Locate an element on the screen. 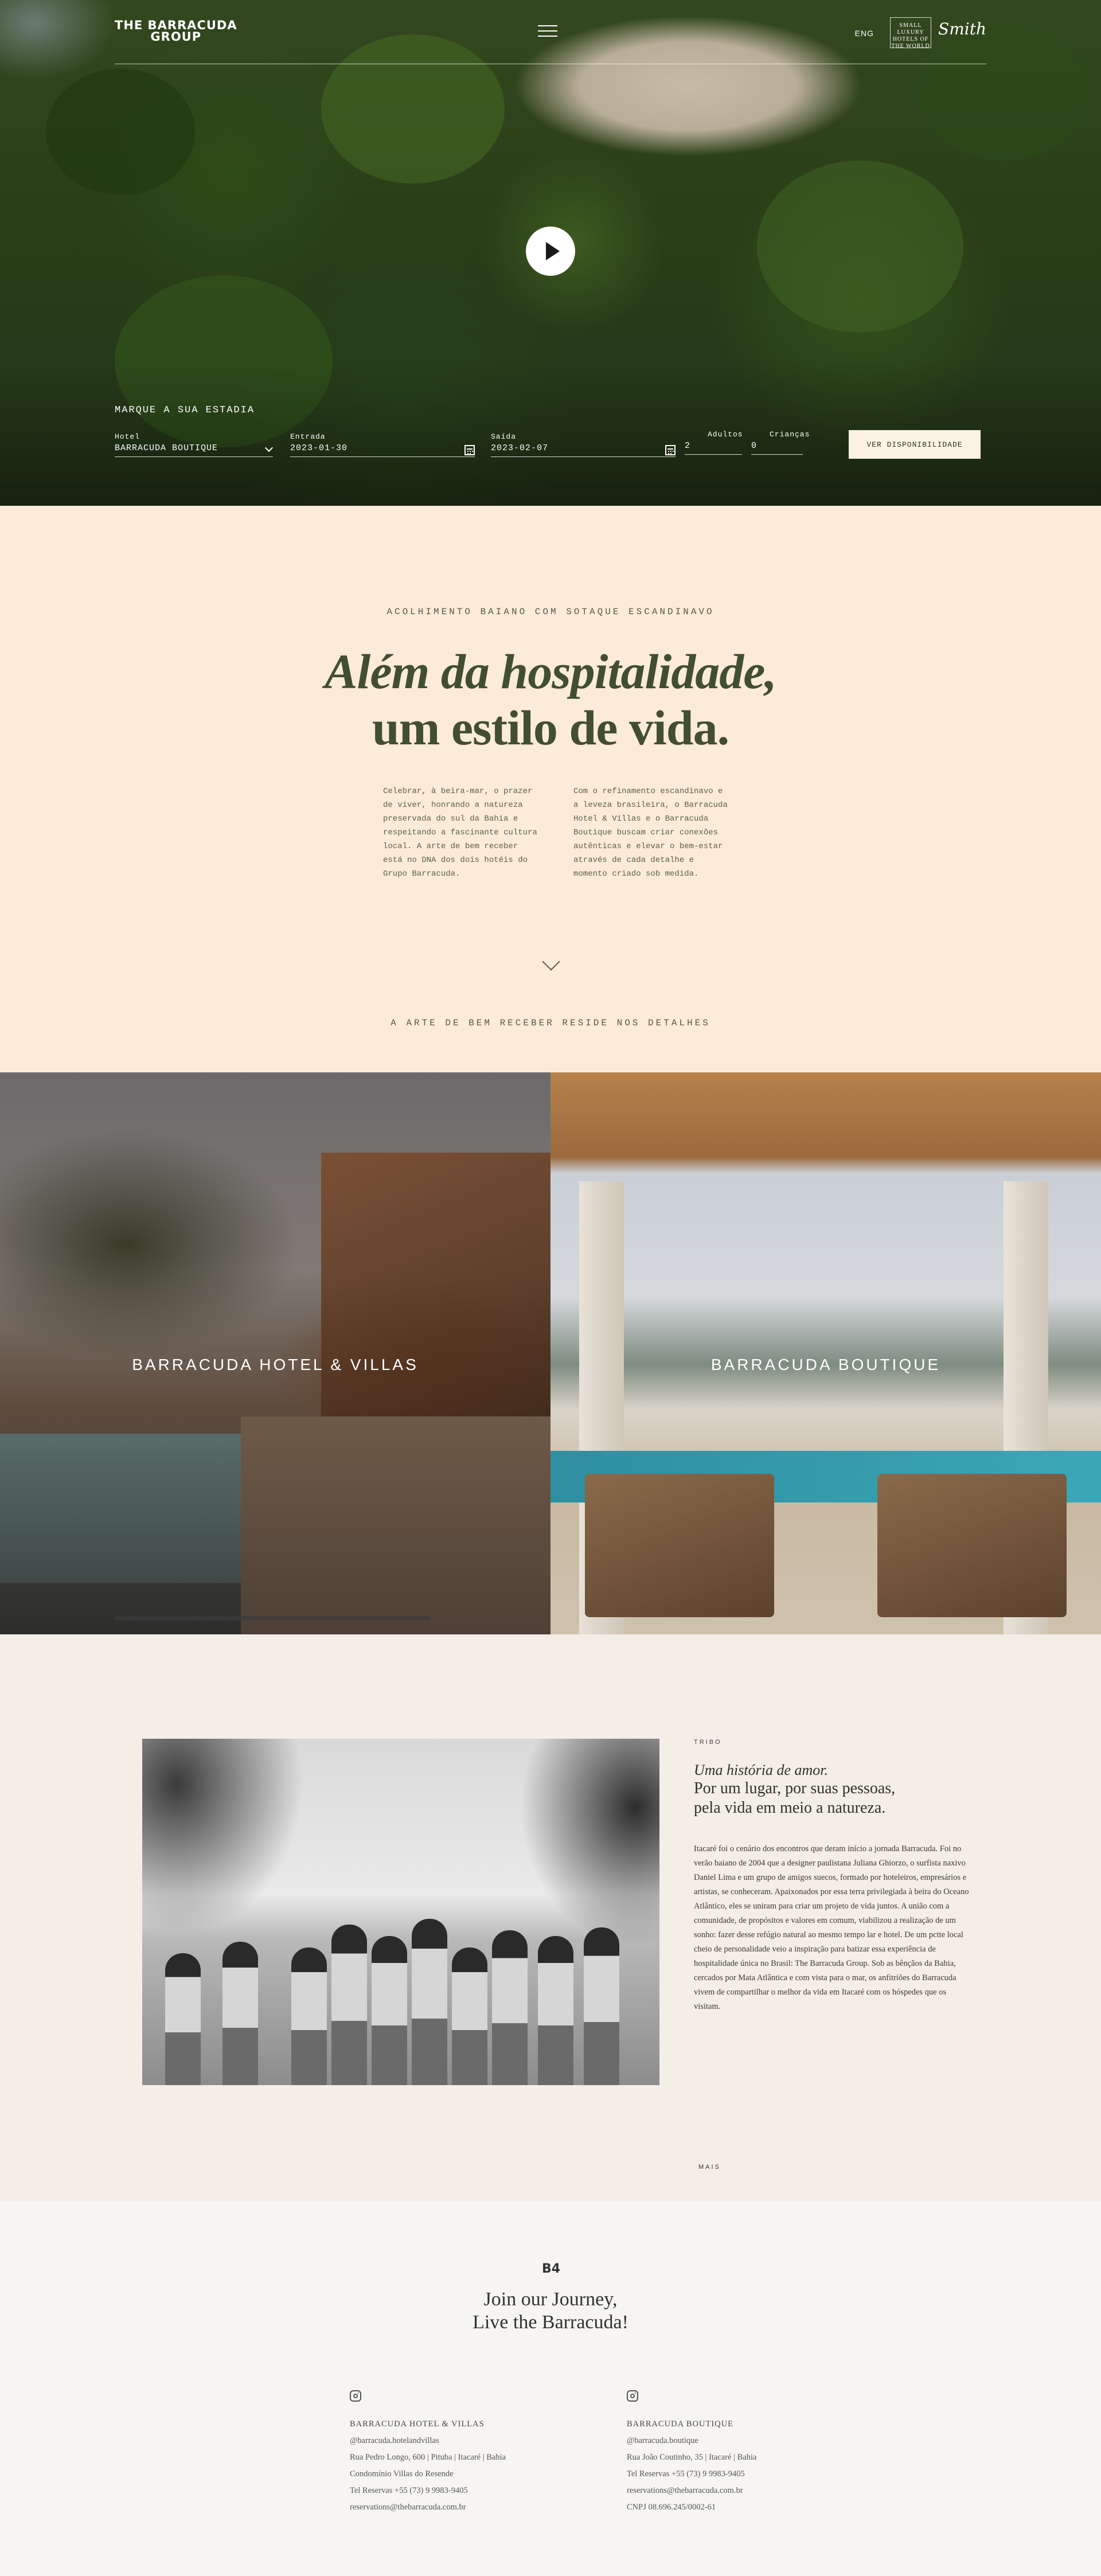 This screenshot has width=1101, height=2576. footer-logo-mark: B4 is located at coordinates (552, 2269).